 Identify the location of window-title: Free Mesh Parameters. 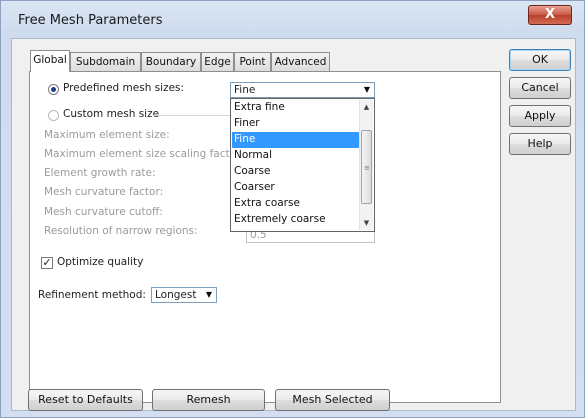
(90, 20).